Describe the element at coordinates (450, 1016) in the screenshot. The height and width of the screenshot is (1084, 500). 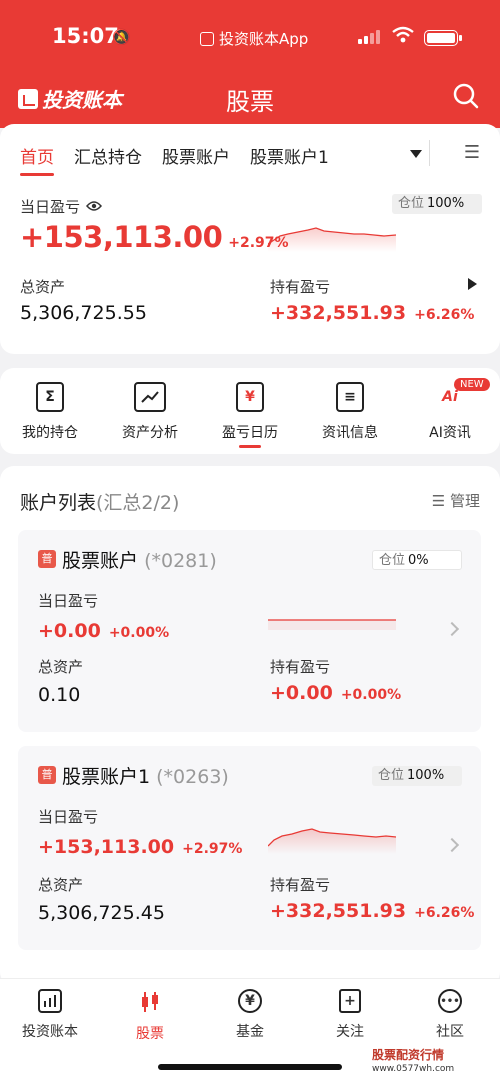
I see `nav-community: ••• 社区` at that location.